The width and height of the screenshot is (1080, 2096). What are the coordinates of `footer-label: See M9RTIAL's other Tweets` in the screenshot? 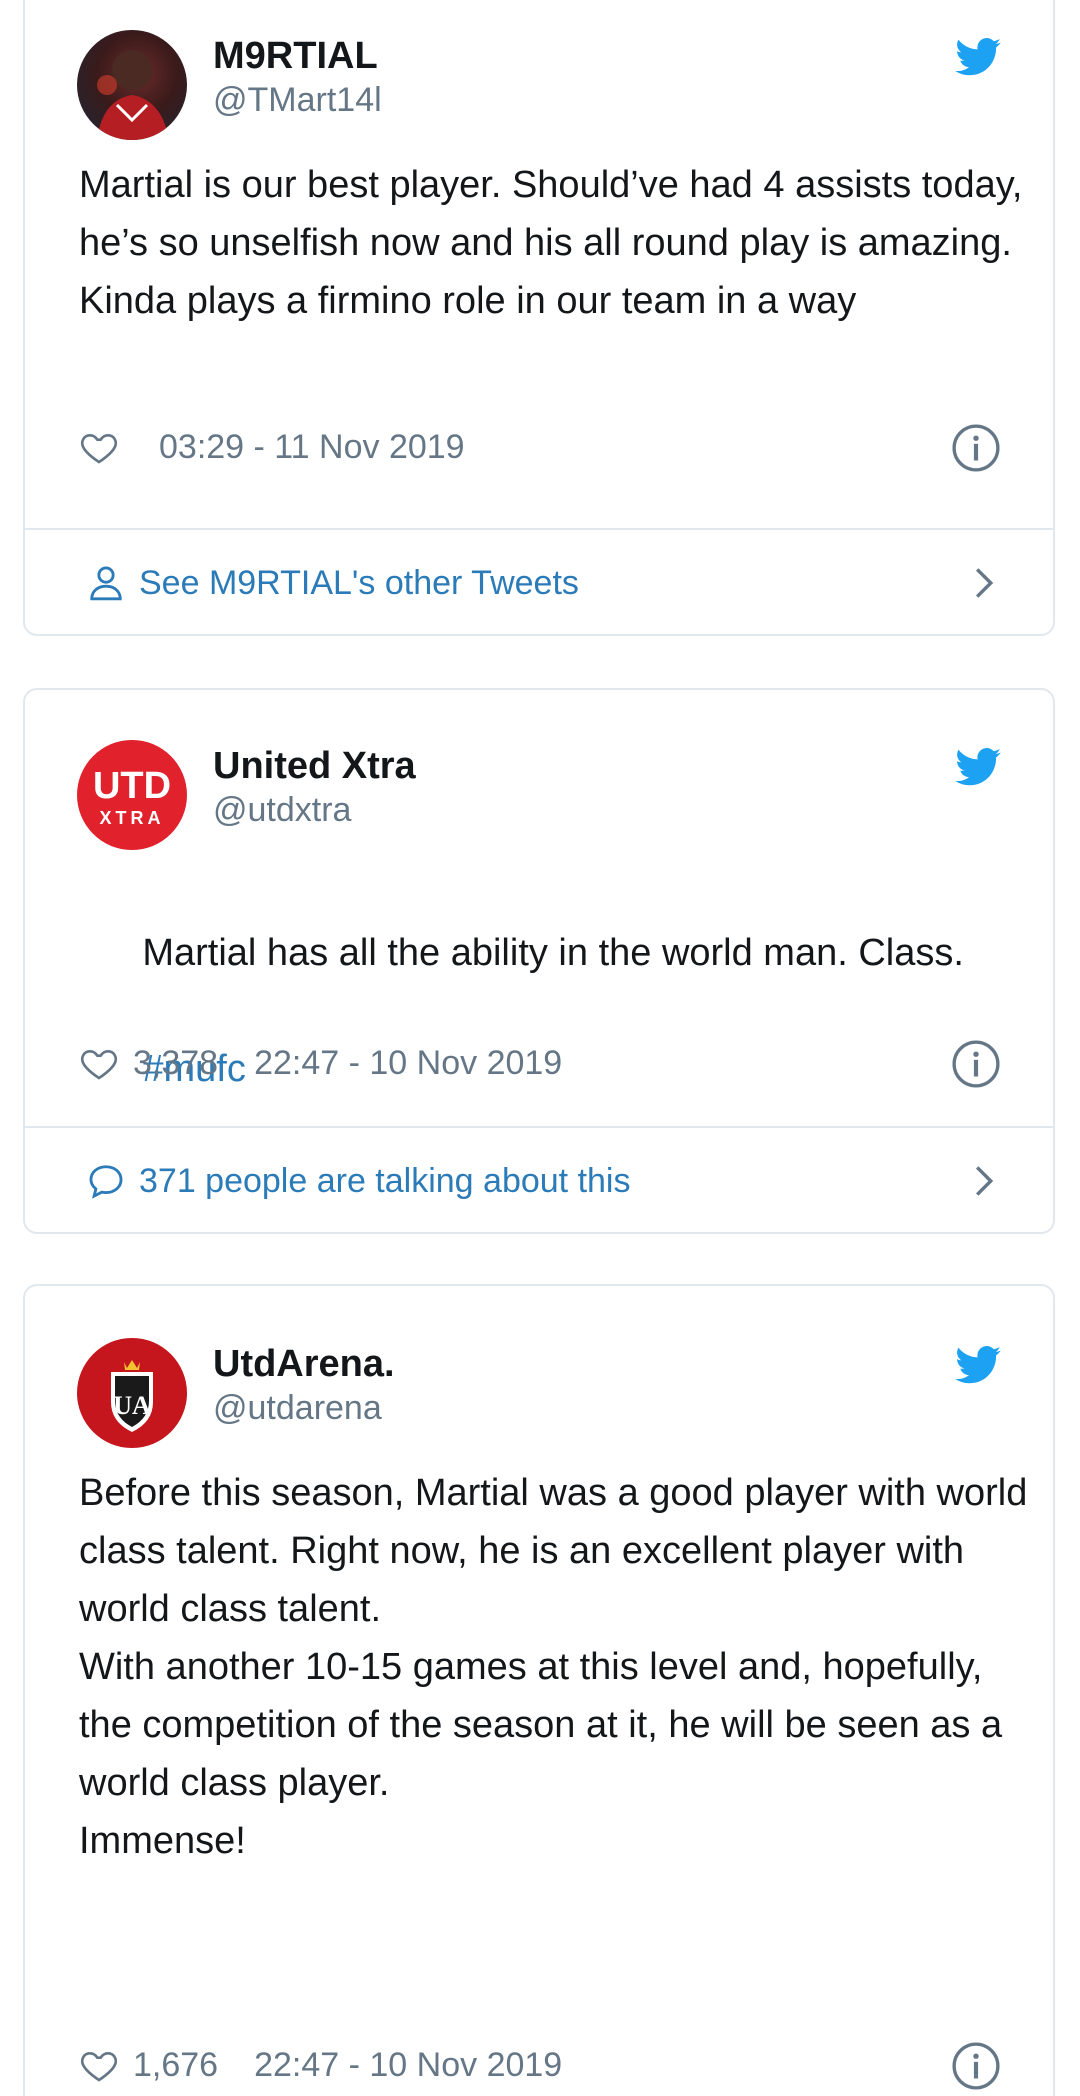 It's located at (359, 582).